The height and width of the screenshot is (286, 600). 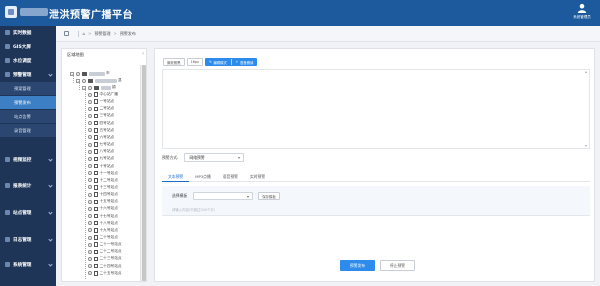 What do you see at coordinates (99, 80) in the screenshot?
I see `tree-node-level2: − 县` at bounding box center [99, 80].